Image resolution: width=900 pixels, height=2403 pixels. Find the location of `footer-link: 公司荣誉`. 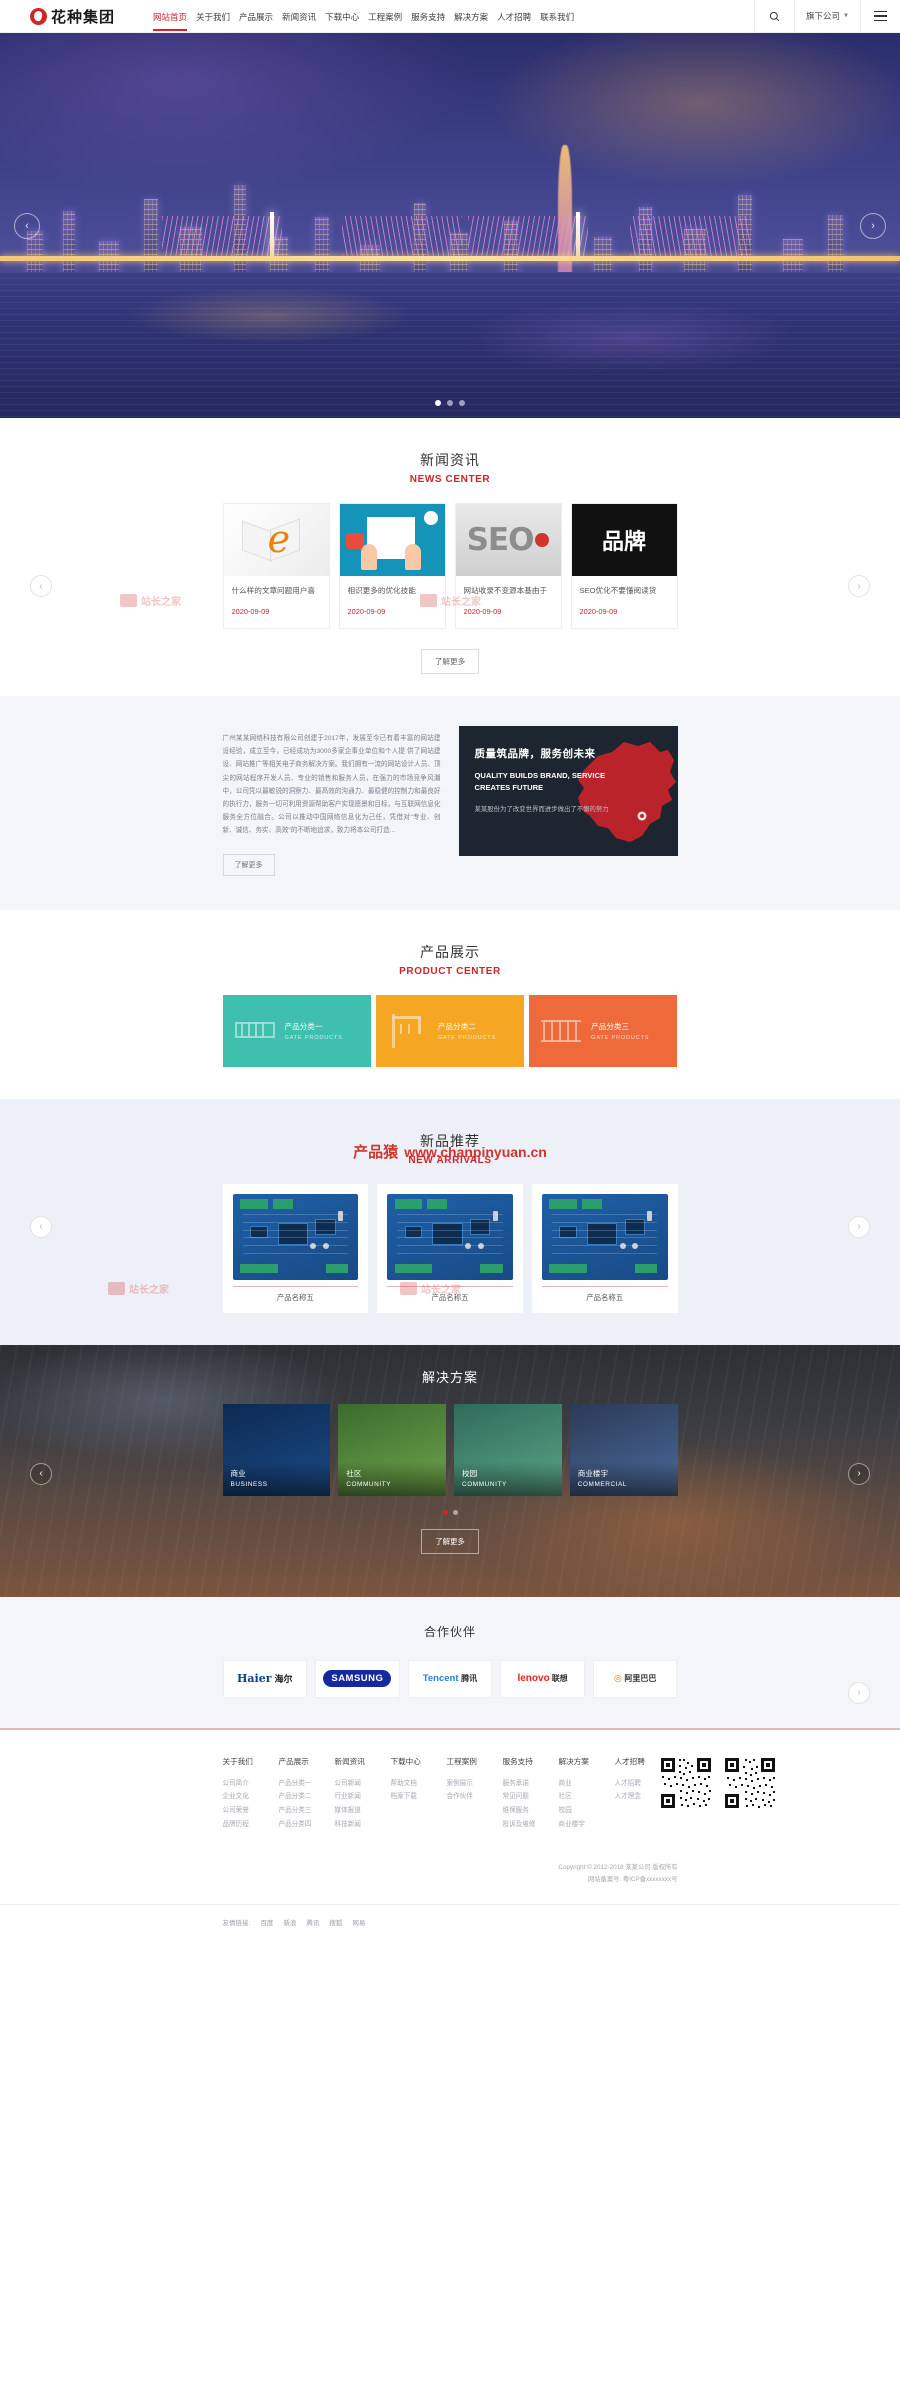

footer-link: 公司荣誉 is located at coordinates (245, 1811).